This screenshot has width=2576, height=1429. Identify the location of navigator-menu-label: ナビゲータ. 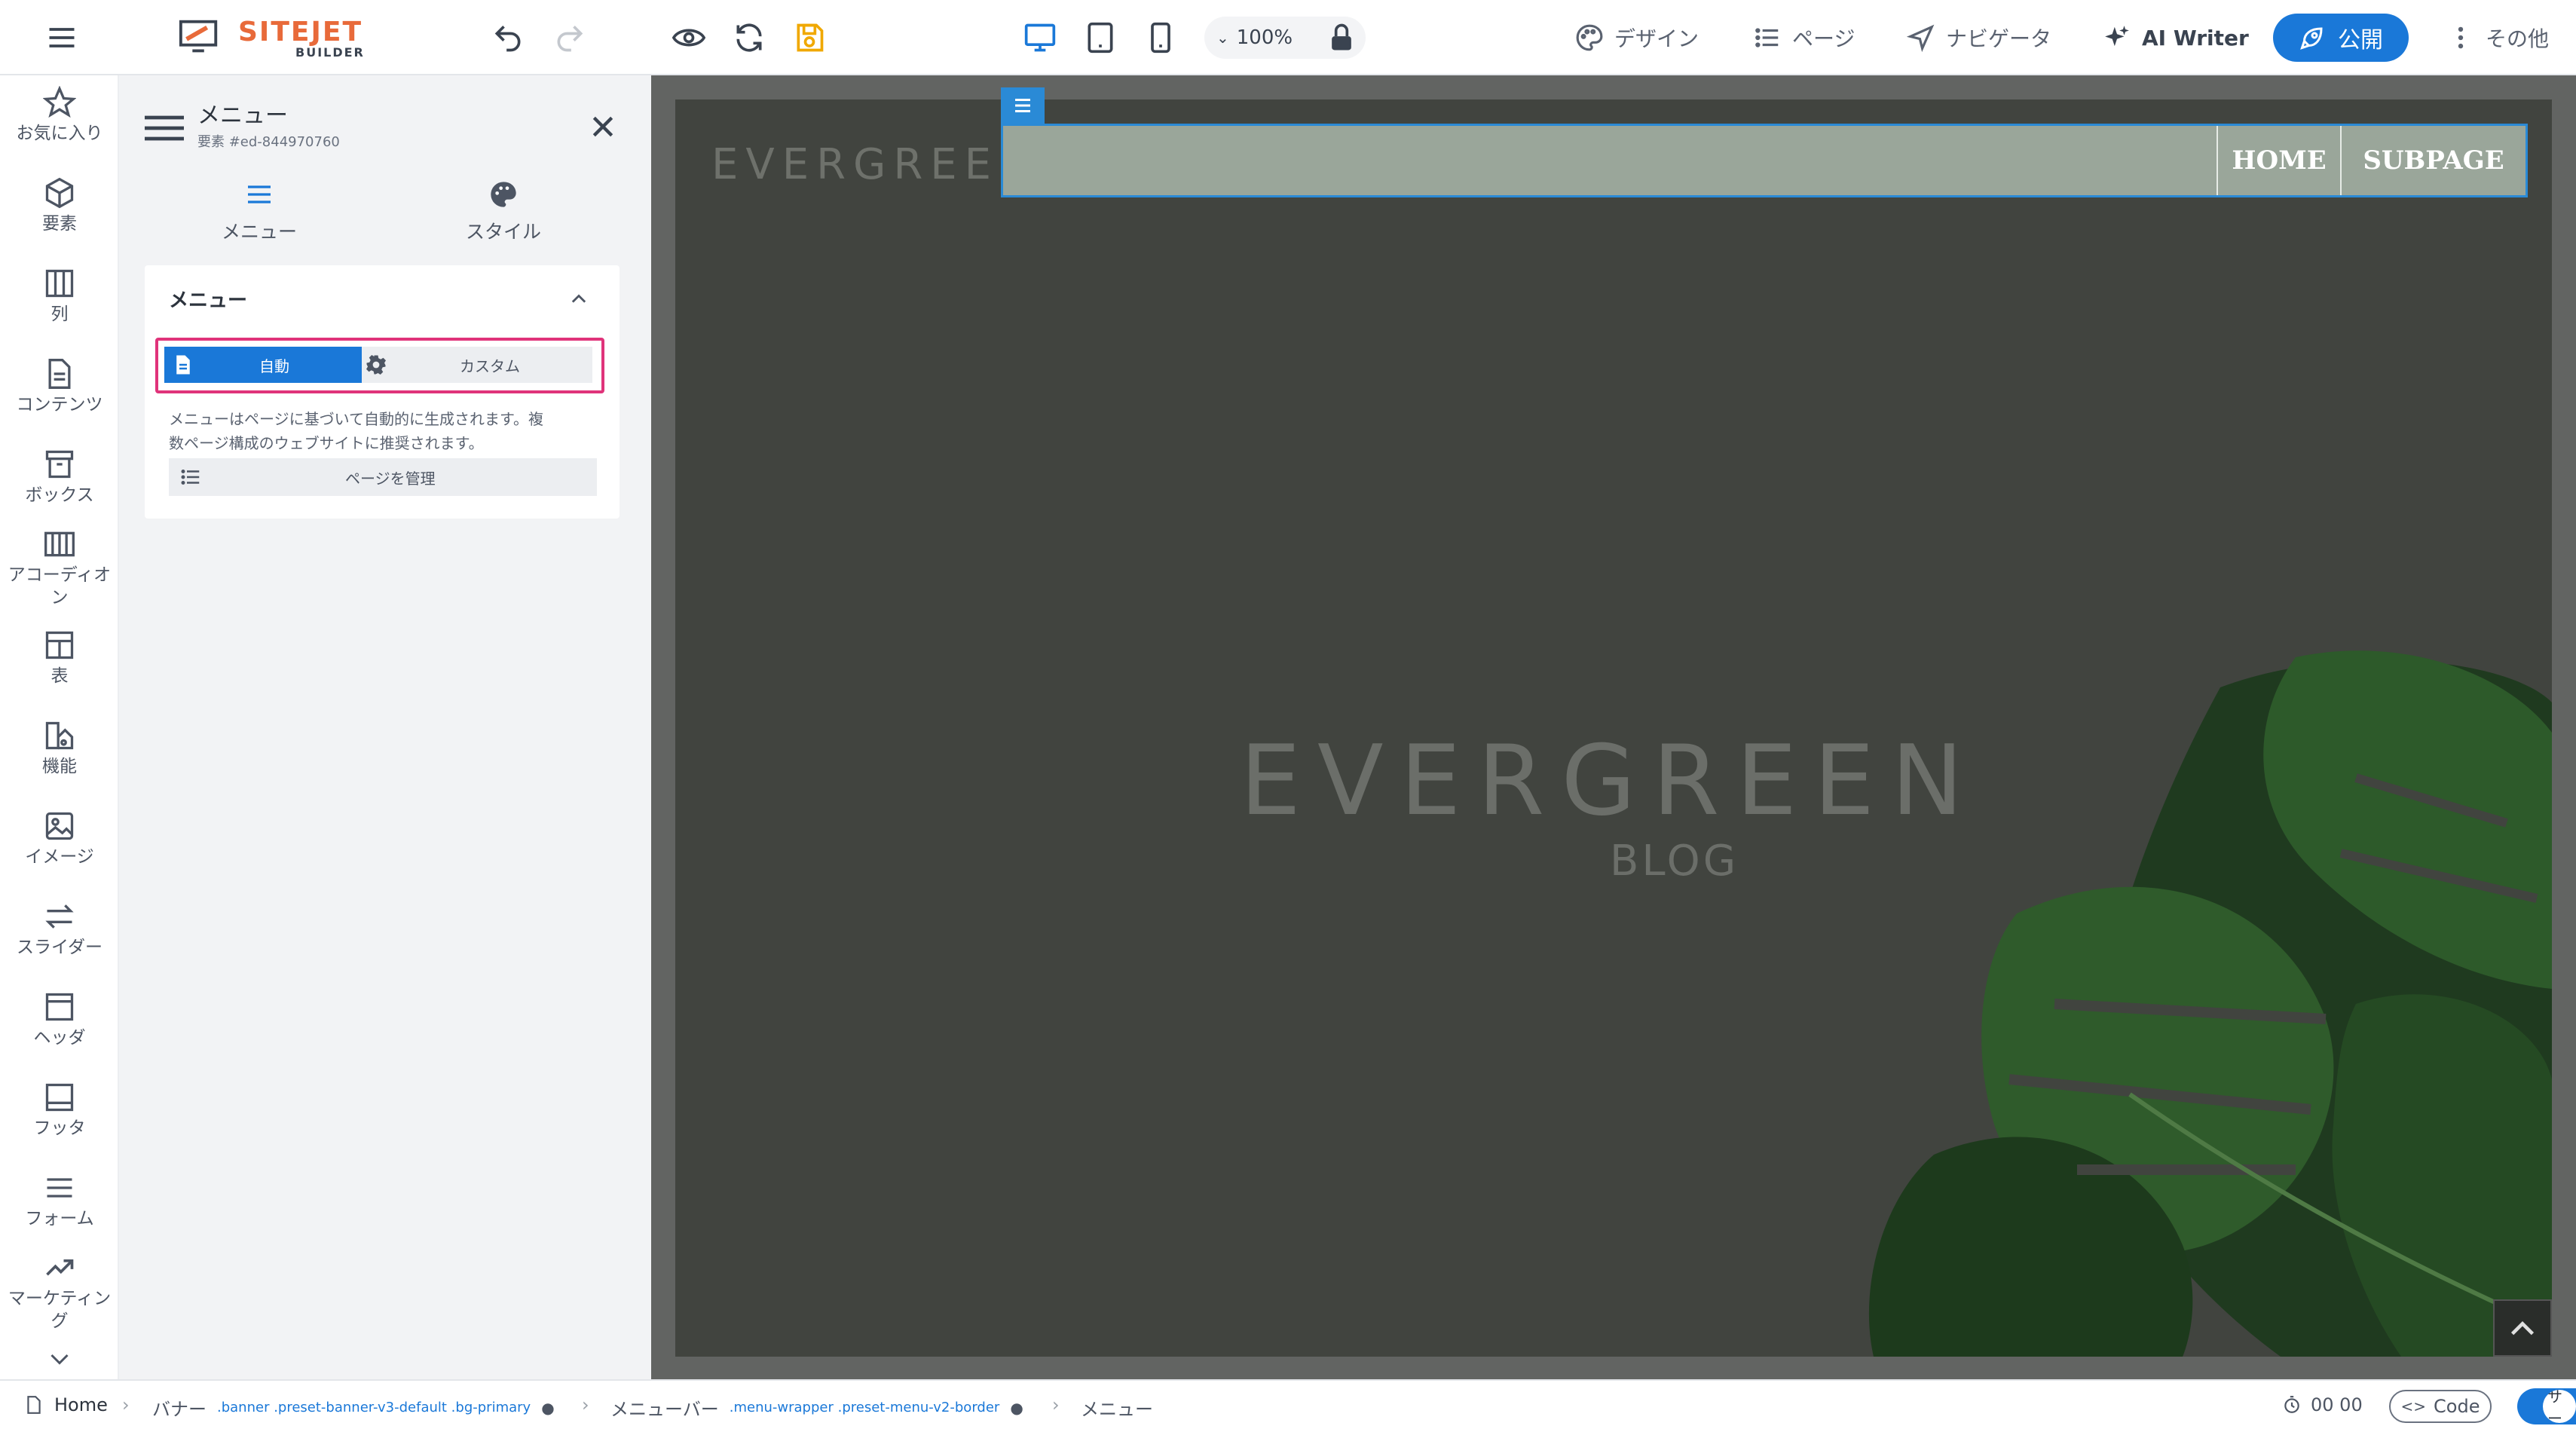
(1999, 38).